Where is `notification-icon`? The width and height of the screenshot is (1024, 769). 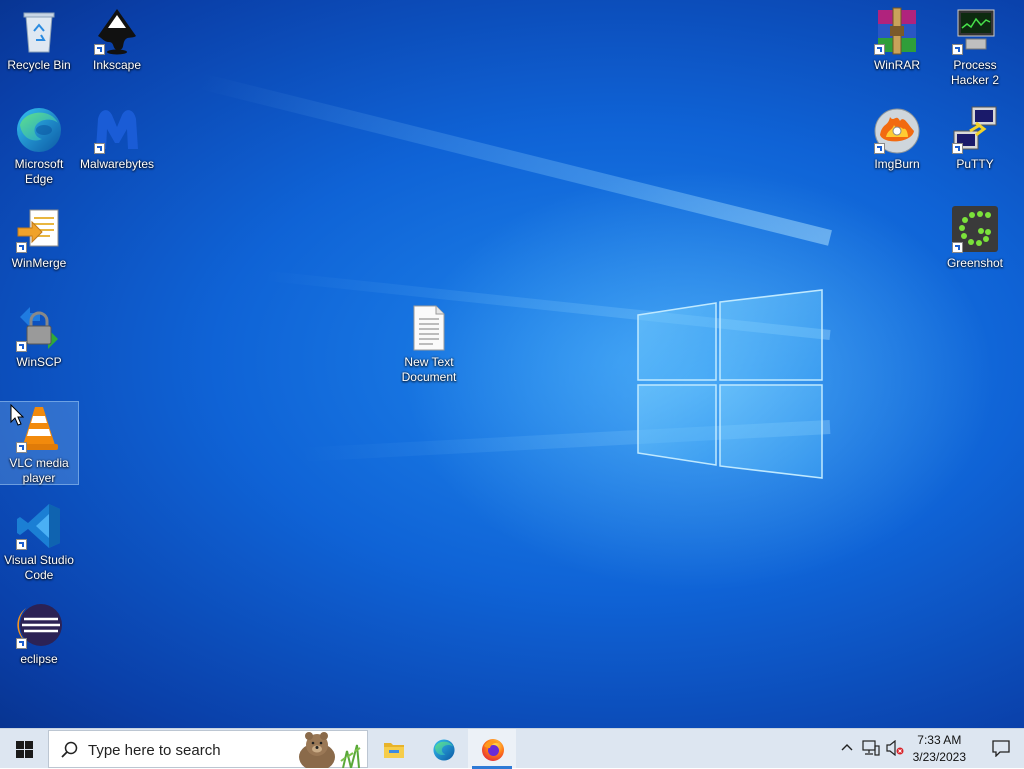 notification-icon is located at coordinates (1001, 748).